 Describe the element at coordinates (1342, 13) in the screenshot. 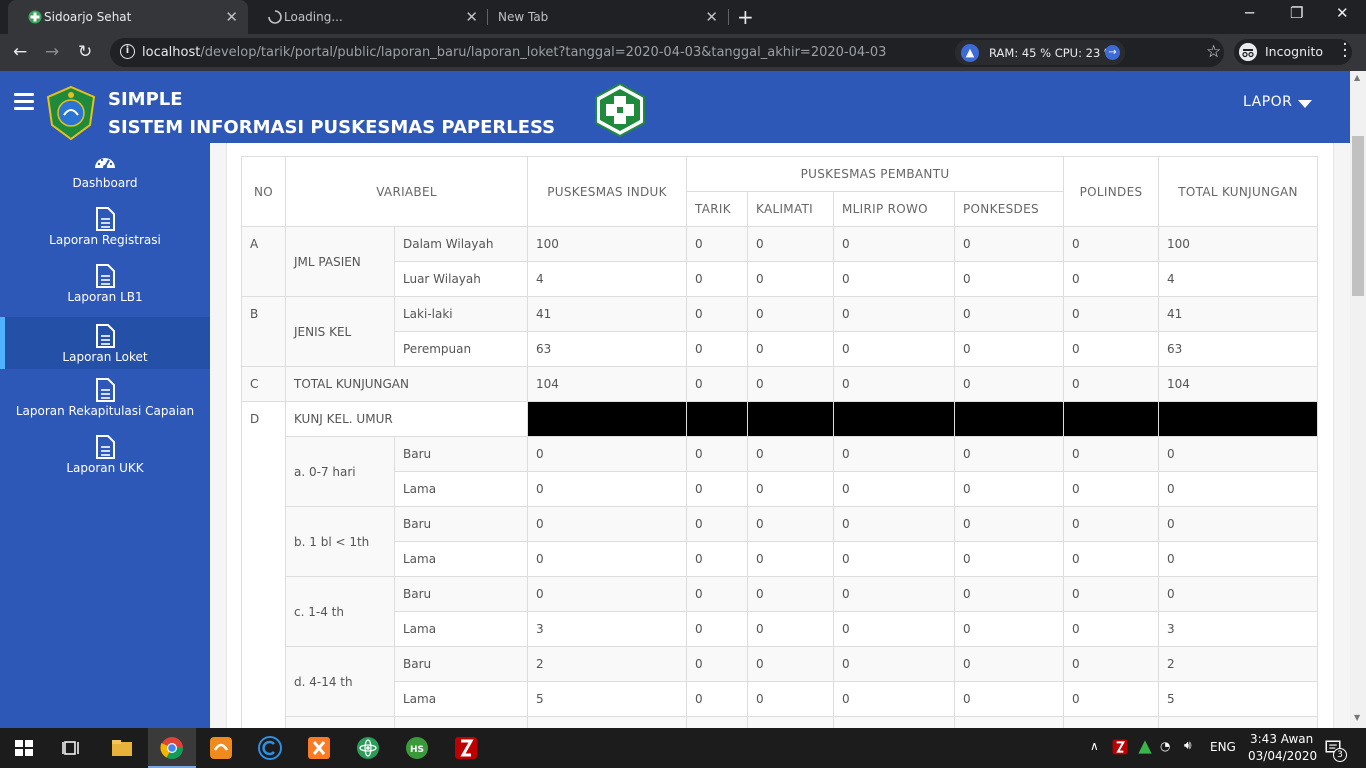

I see `close-window-icon: ✕` at that location.